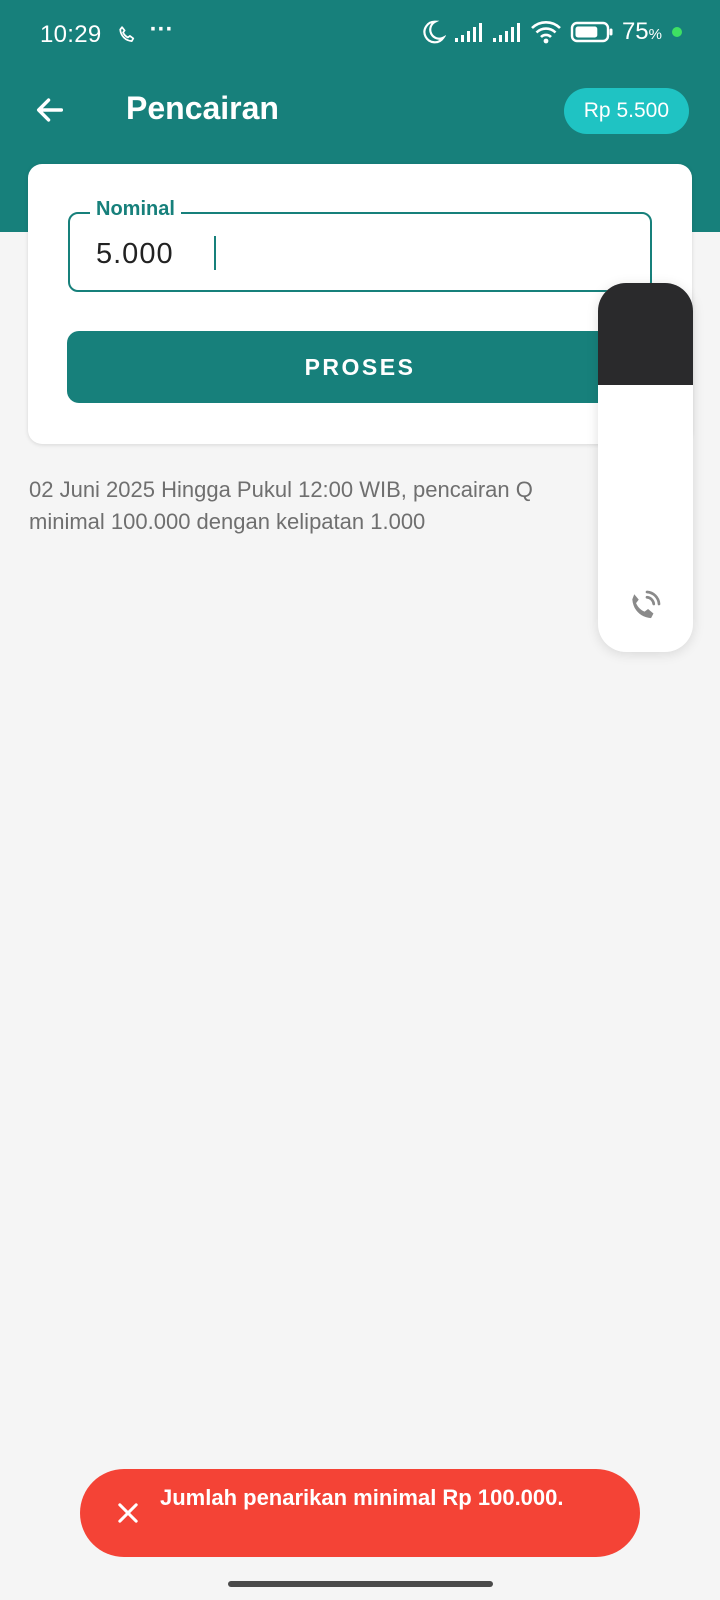 The width and height of the screenshot is (720, 1600). I want to click on wifi-icon, so click(546, 32).